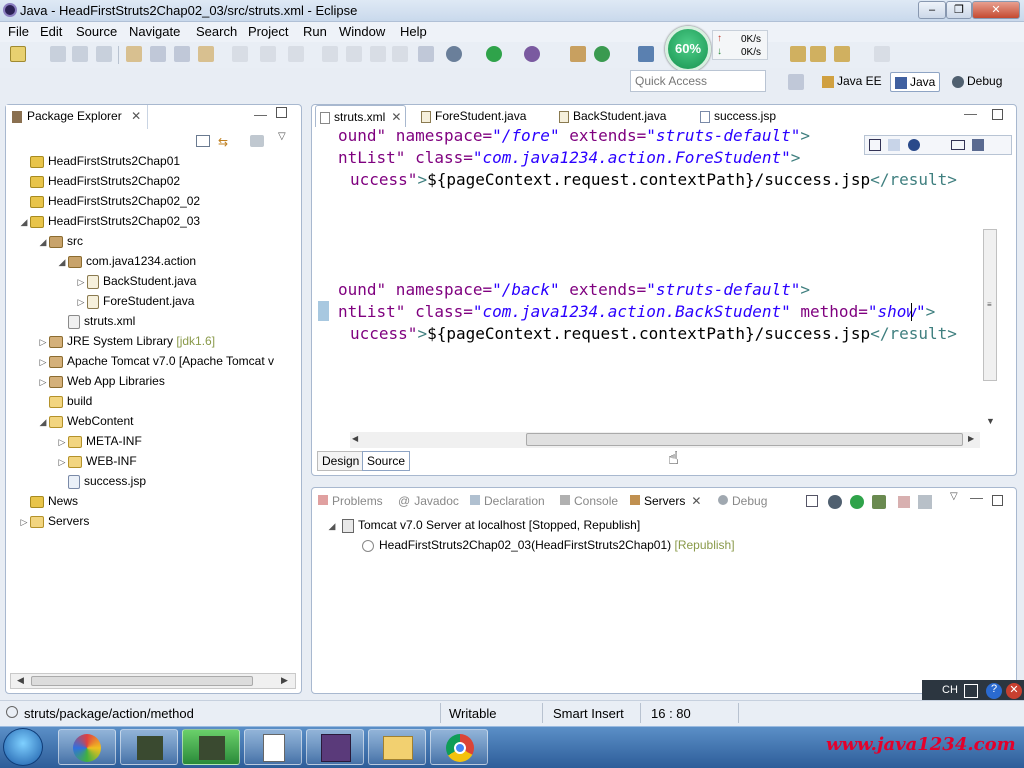 Image resolution: width=1024 pixels, height=768 pixels. What do you see at coordinates (397, 747) in the screenshot?
I see `taskbar-app-explorer` at bounding box center [397, 747].